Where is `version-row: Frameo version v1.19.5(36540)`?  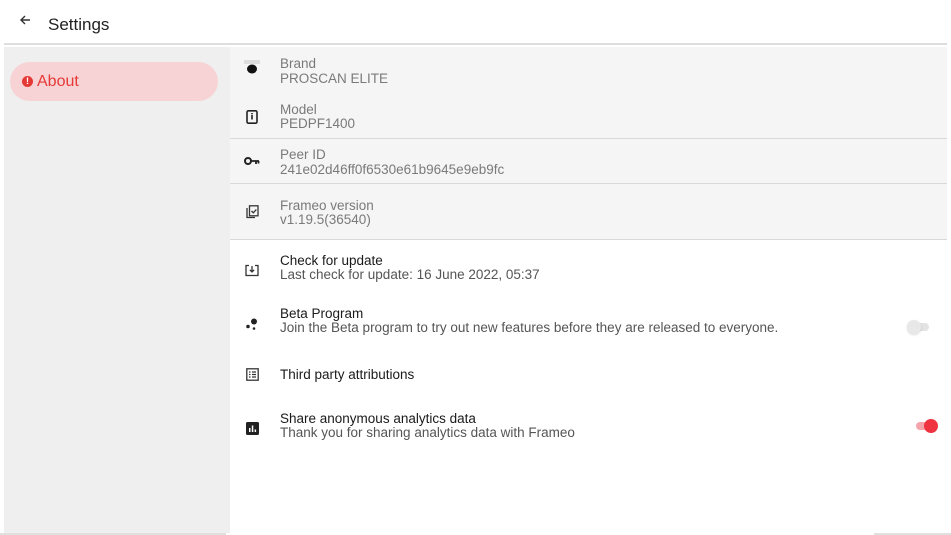 version-row: Frameo version v1.19.5(36540) is located at coordinates (588, 211).